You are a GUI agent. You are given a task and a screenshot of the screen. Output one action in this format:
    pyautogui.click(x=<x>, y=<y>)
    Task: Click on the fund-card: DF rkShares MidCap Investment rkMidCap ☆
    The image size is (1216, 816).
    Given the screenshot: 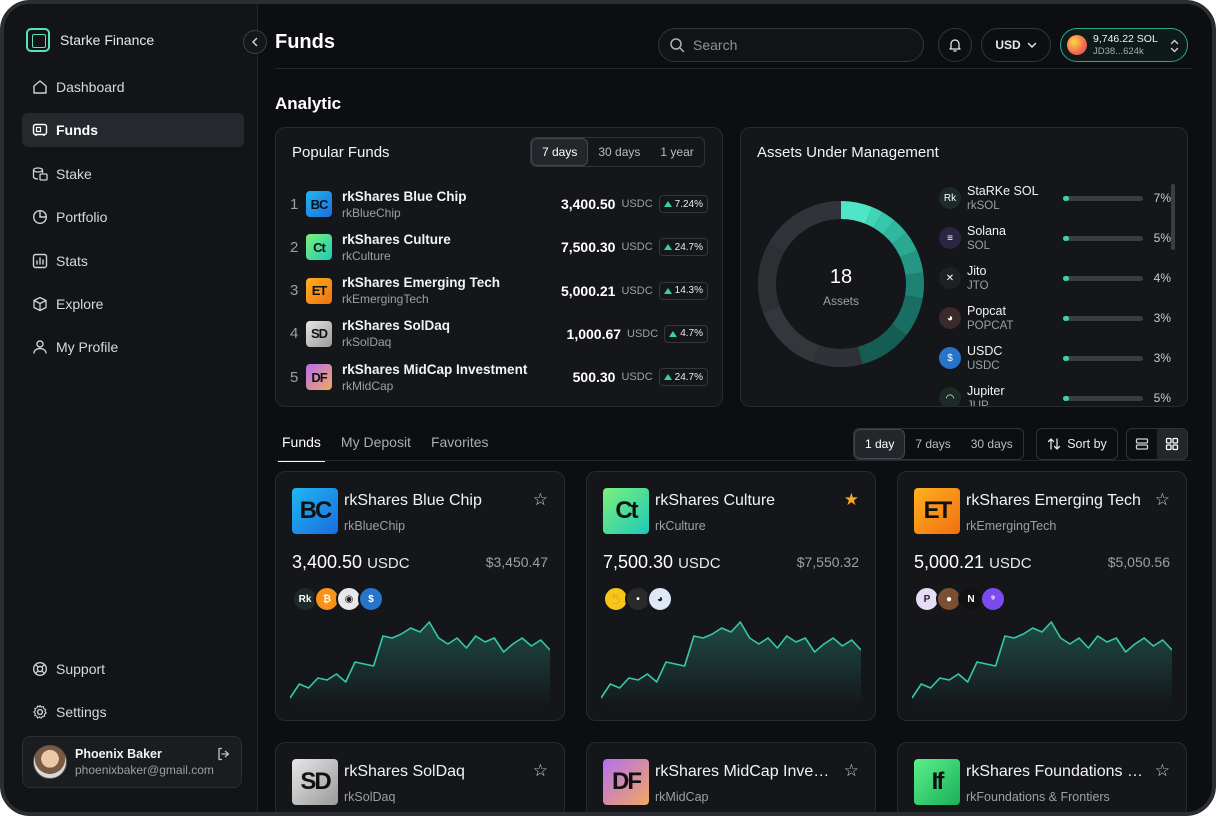 What is the action you would take?
    pyautogui.click(x=731, y=777)
    